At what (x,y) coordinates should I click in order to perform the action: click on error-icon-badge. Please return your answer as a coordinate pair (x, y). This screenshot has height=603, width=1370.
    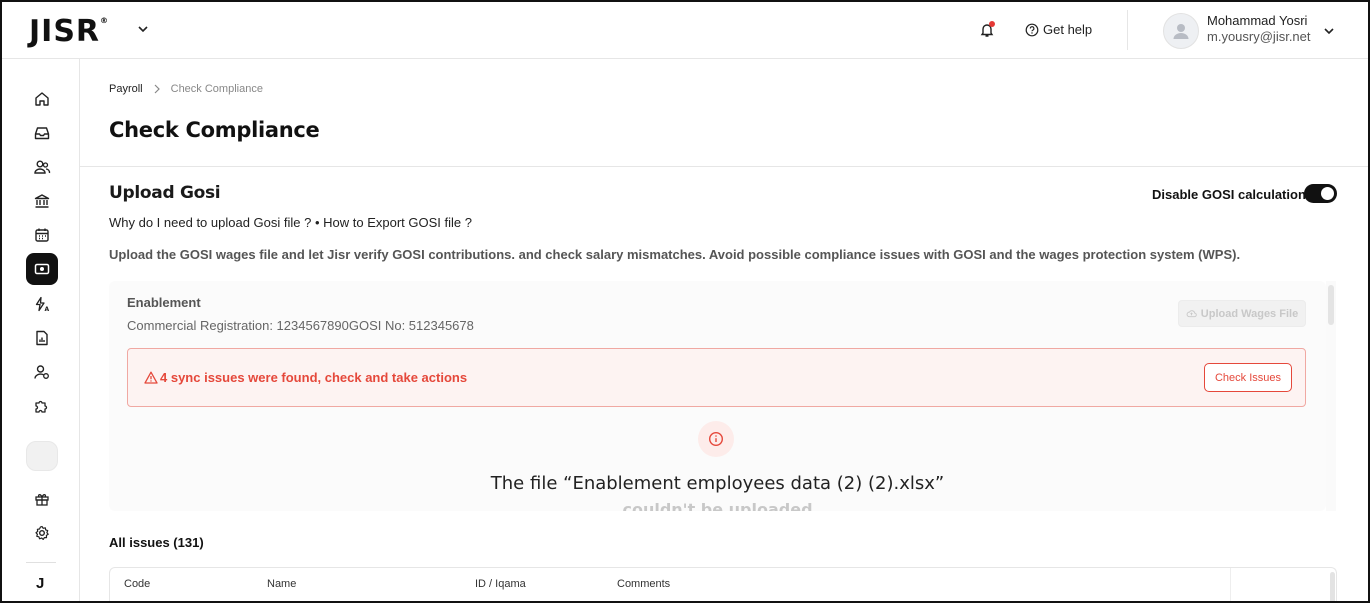
    Looking at the image, I should click on (716, 439).